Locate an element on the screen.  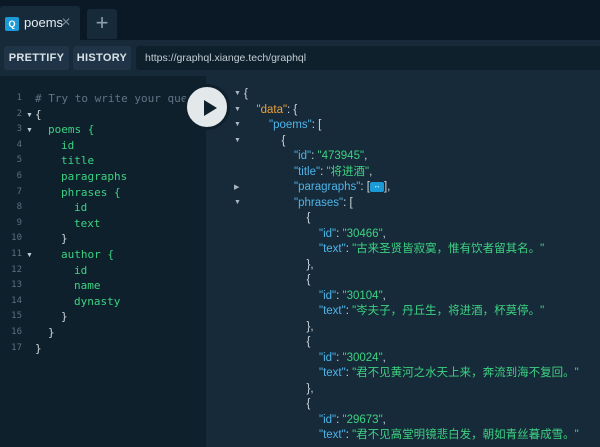
execute-query-button is located at coordinates (207, 107).